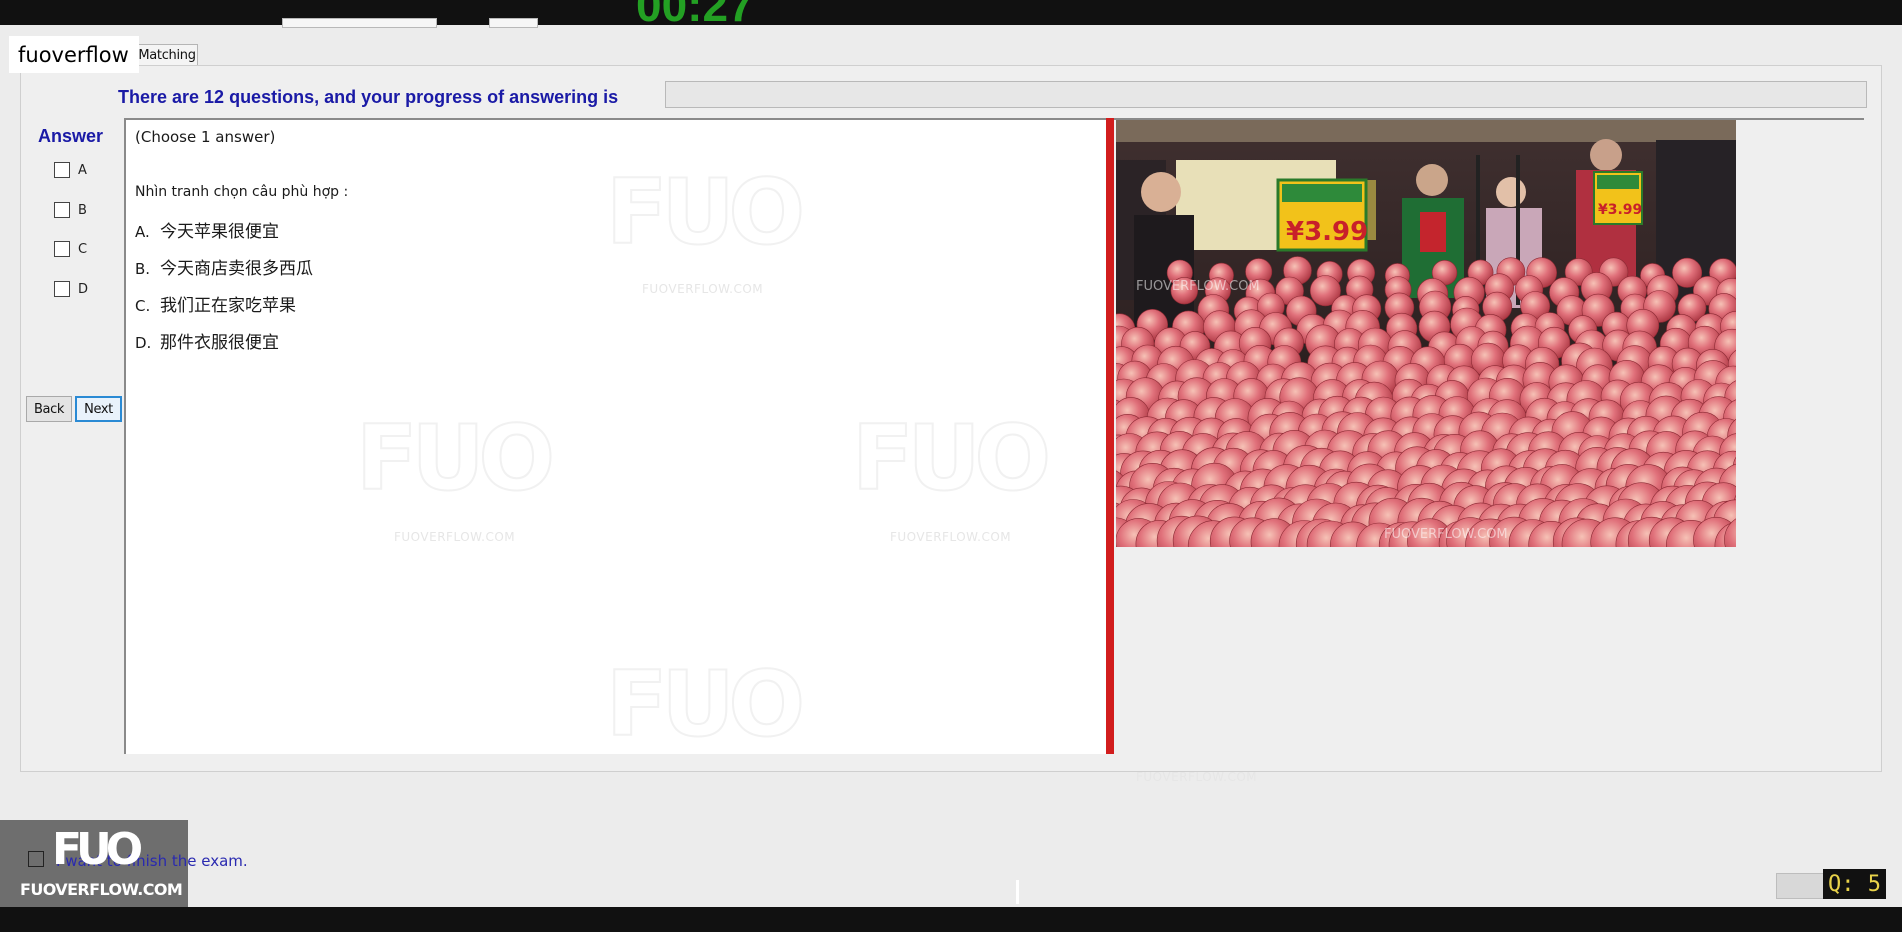  I want to click on answer-option-c: C, so click(70, 249).